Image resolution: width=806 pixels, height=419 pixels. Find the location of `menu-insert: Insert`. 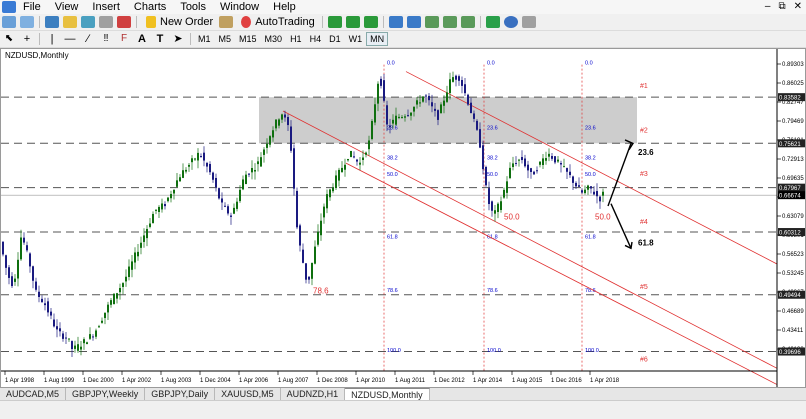

menu-insert: Insert is located at coordinates (106, 7).